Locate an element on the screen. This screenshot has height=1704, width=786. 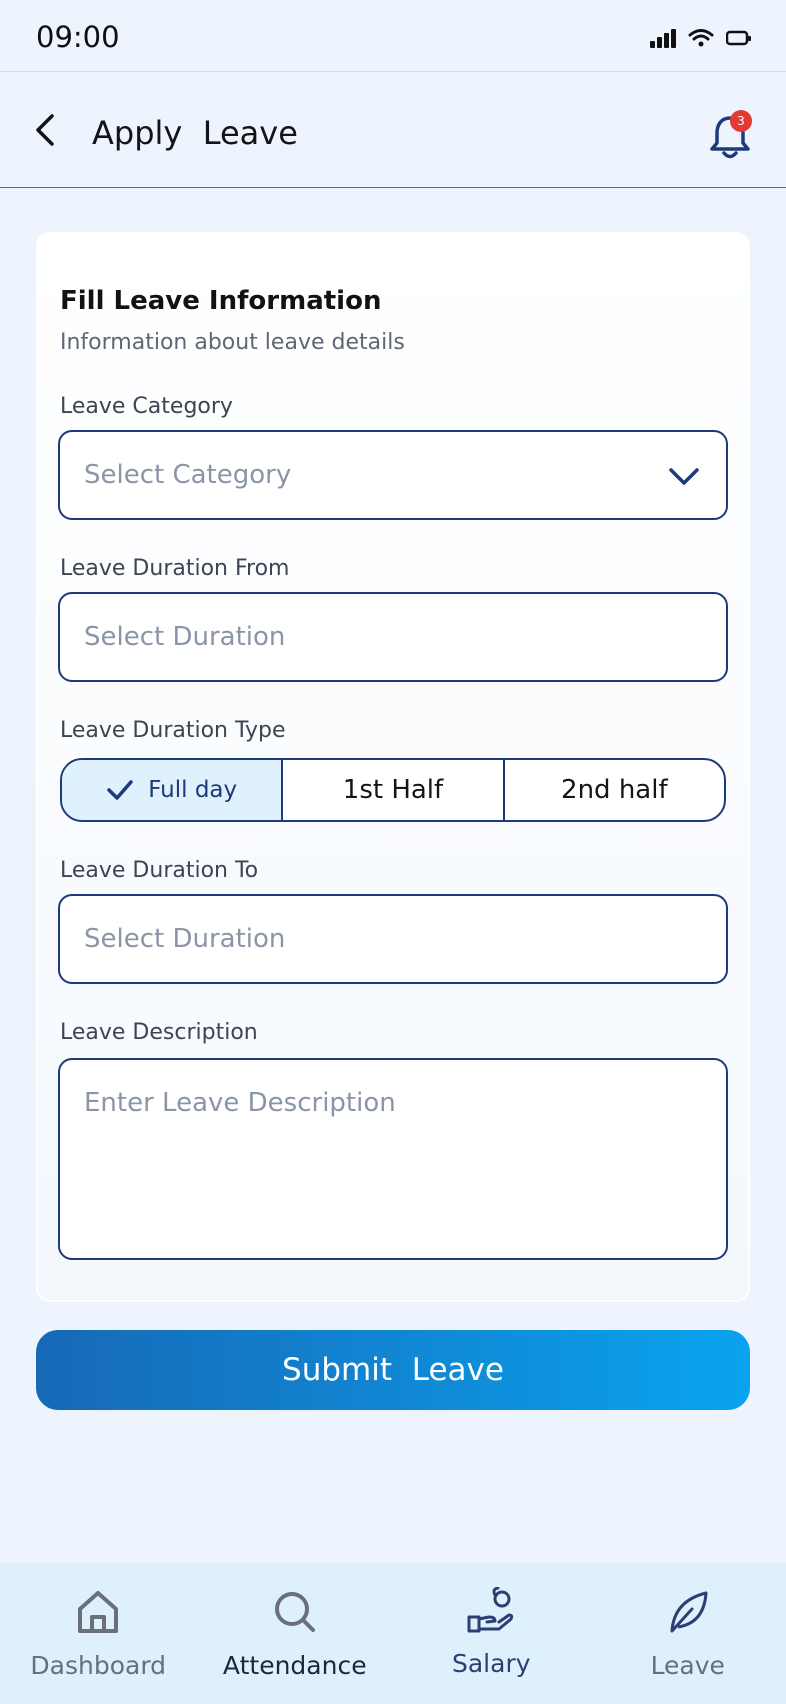
leave-category-label: Leave Category is located at coordinates (146, 406).